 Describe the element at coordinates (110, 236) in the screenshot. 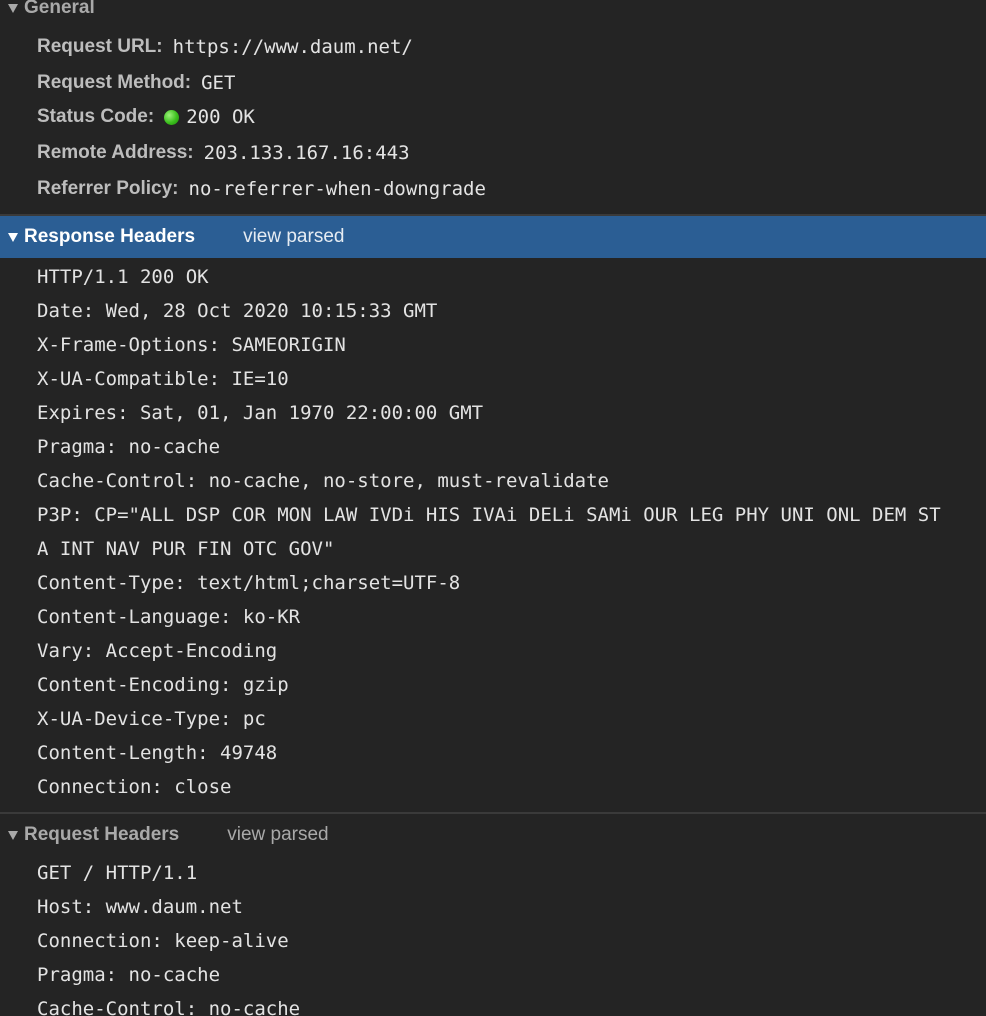

I see `response-headers-title: Response Headers` at that location.